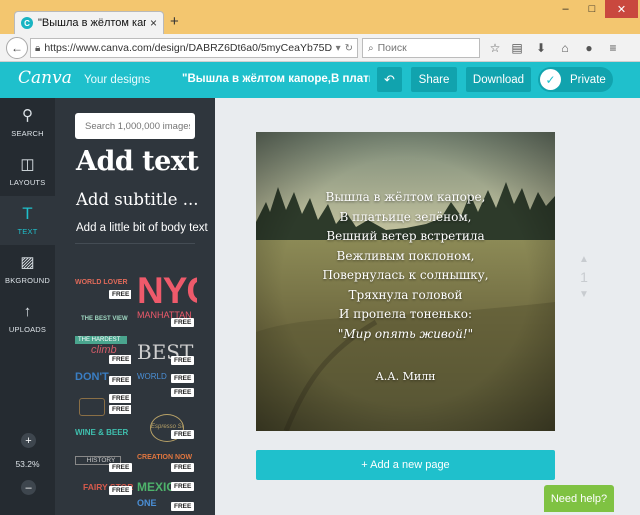 The width and height of the screenshot is (640, 515). I want to click on page-down-icon: ▼, so click(584, 294).